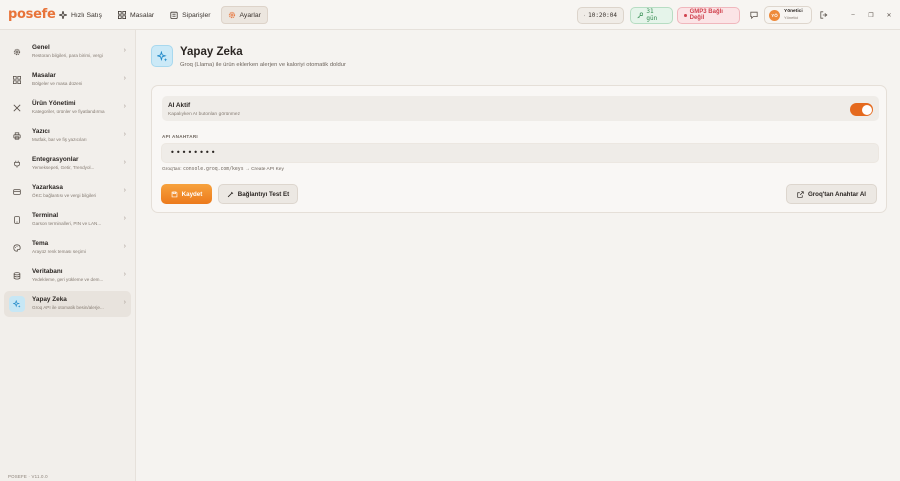 This screenshot has height=481, width=900. Describe the element at coordinates (49, 299) in the screenshot. I see `sidebar-item-title: Yapay Zeka` at that location.